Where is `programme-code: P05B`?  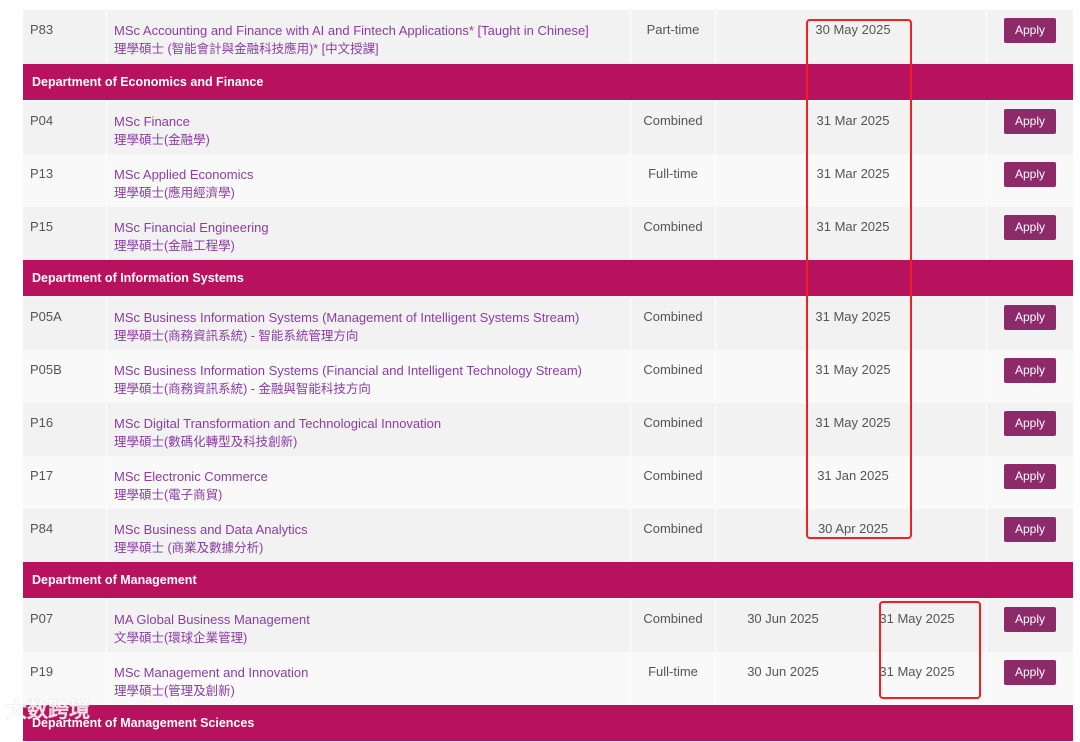 programme-code: P05B is located at coordinates (46, 369).